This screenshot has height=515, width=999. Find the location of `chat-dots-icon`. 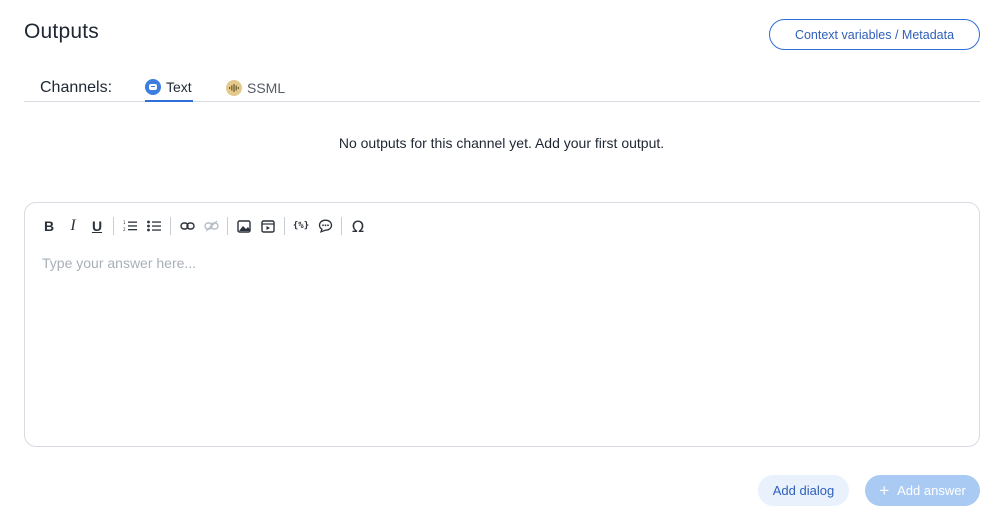

chat-dots-icon is located at coordinates (325, 226).